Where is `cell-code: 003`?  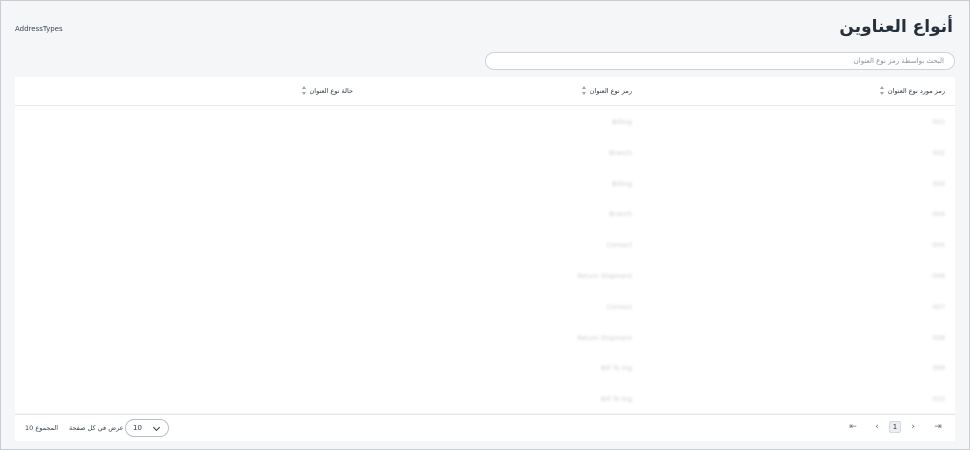
cell-code: 003 is located at coordinates (938, 183).